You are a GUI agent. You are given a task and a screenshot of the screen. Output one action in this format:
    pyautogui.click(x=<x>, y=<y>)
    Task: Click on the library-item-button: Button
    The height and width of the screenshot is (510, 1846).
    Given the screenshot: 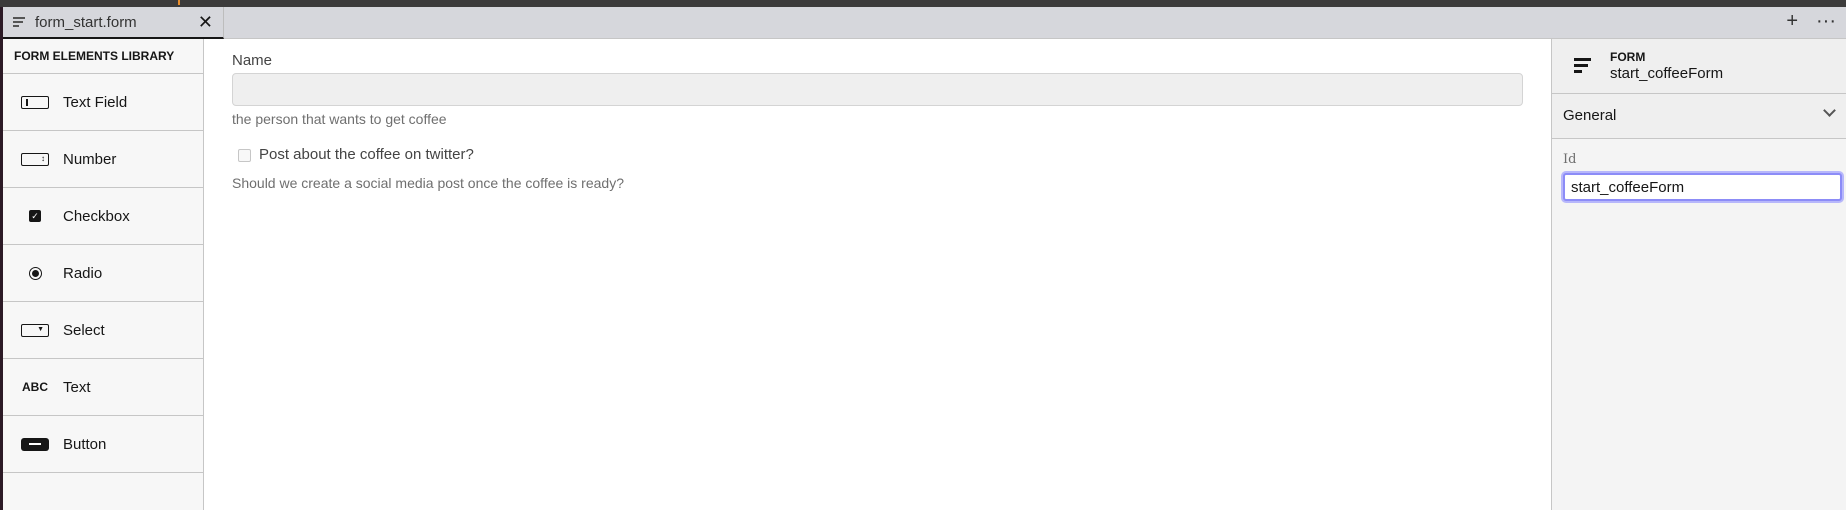 What is the action you would take?
    pyautogui.click(x=103, y=444)
    